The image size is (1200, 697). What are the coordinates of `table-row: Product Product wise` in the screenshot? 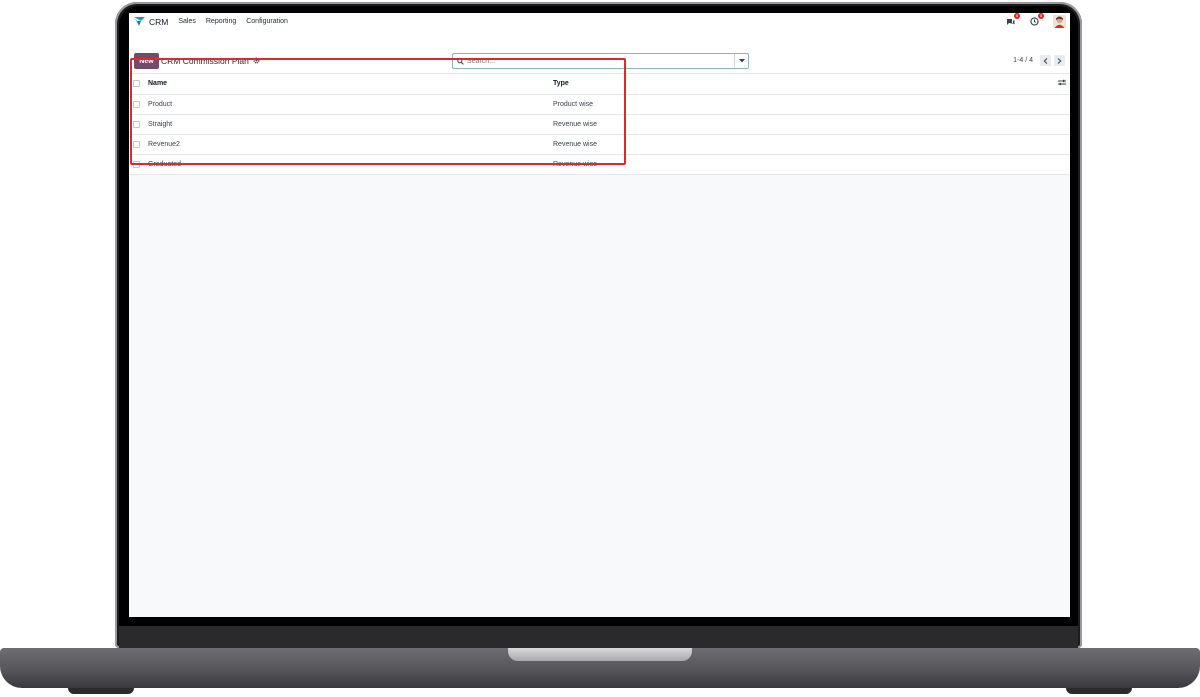 It's located at (599, 104).